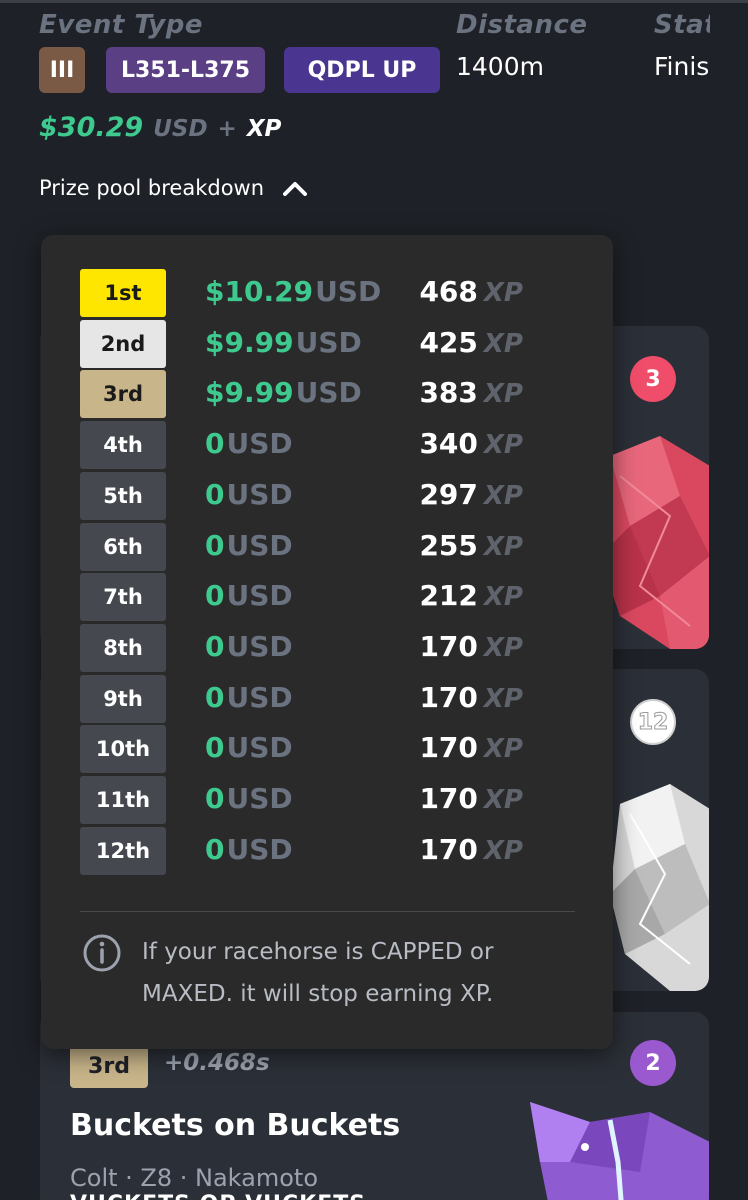  What do you see at coordinates (374, 1) in the screenshot?
I see `top-divider` at bounding box center [374, 1].